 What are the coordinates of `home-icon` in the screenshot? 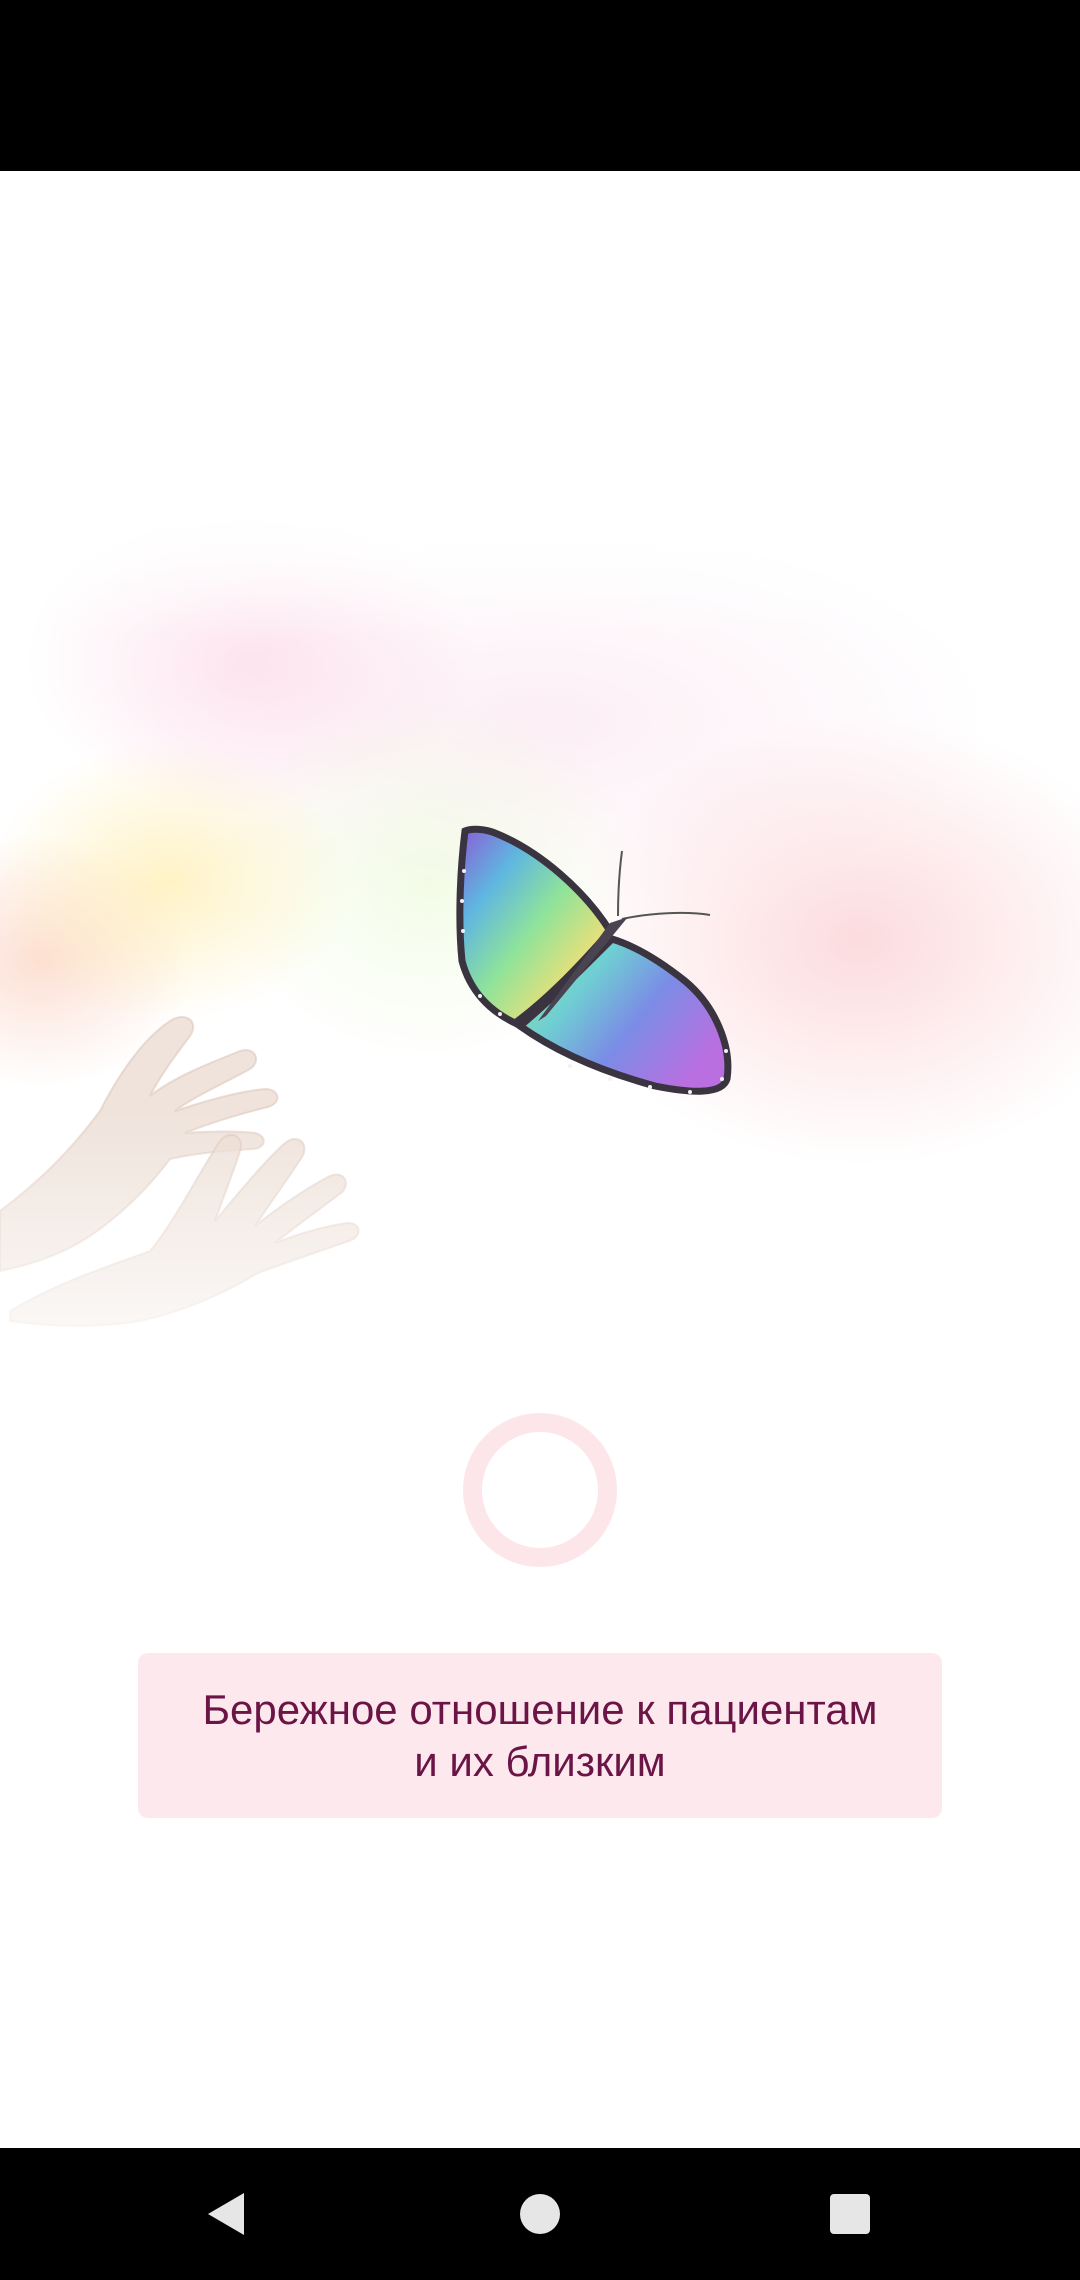 It's located at (540, 2214).